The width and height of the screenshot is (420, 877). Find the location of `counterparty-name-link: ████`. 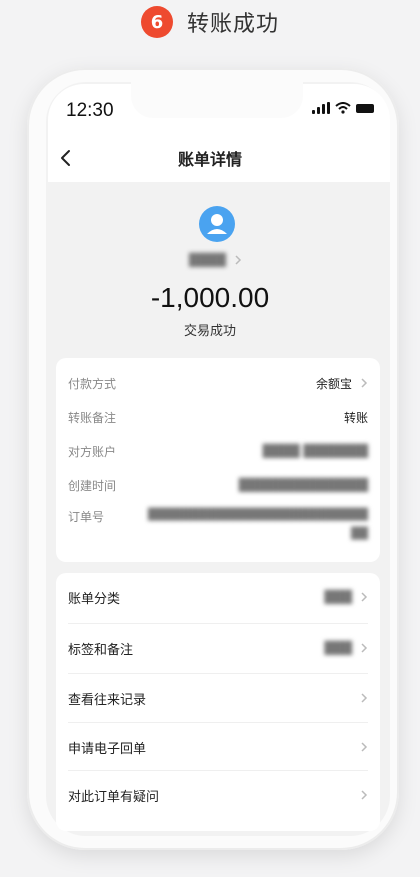

counterparty-name-link: ████ is located at coordinates (228, 260).